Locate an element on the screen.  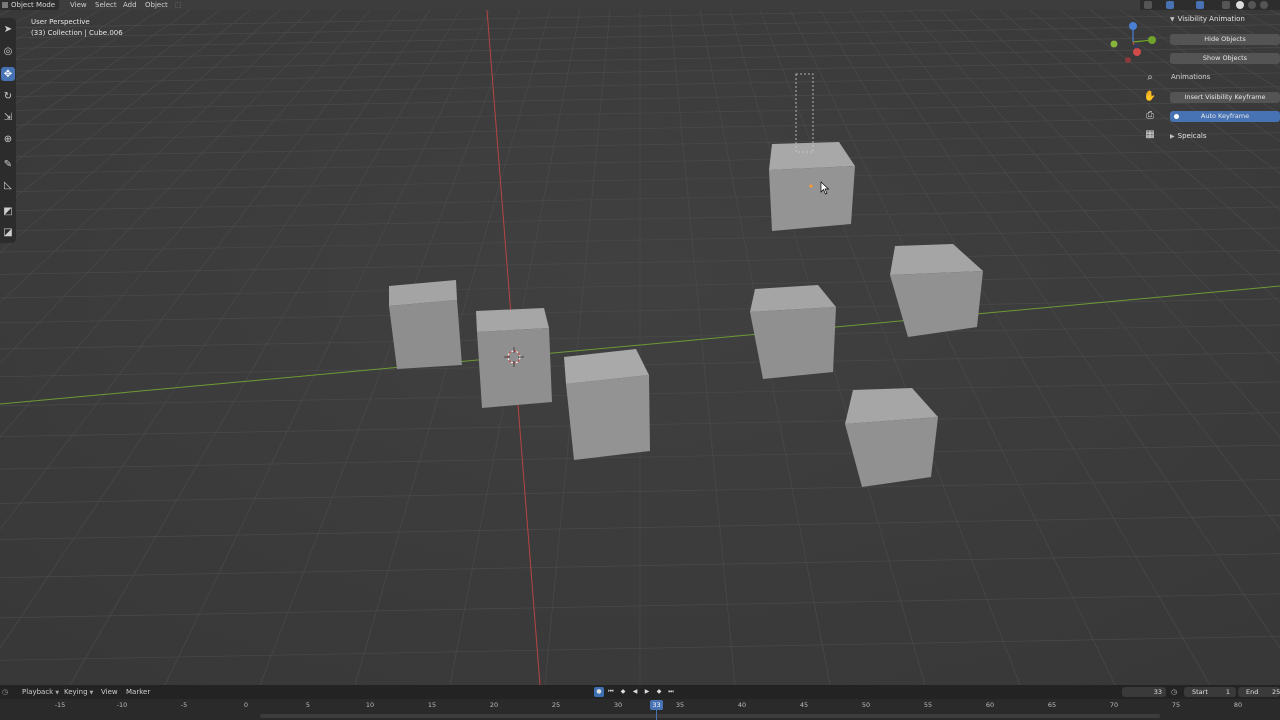
rendered-shading-icon is located at coordinates (1264, 5).